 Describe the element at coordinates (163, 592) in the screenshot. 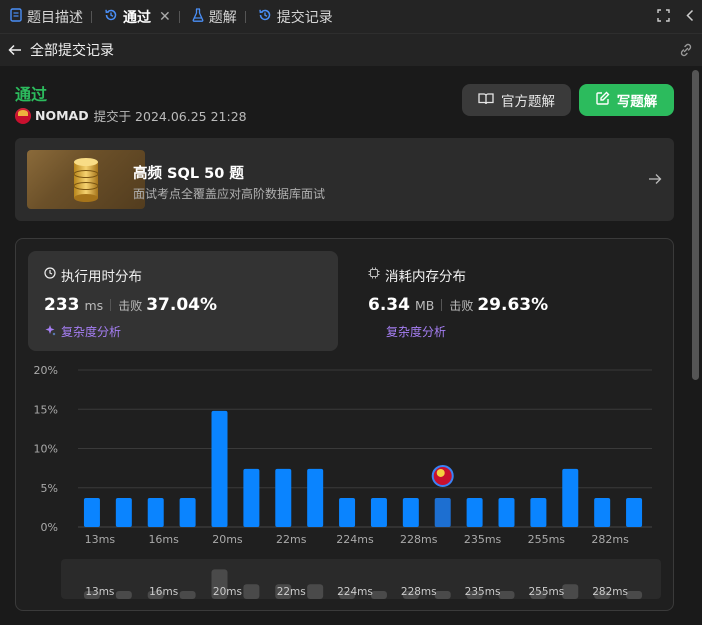

I see `overview-label: 16ms` at that location.